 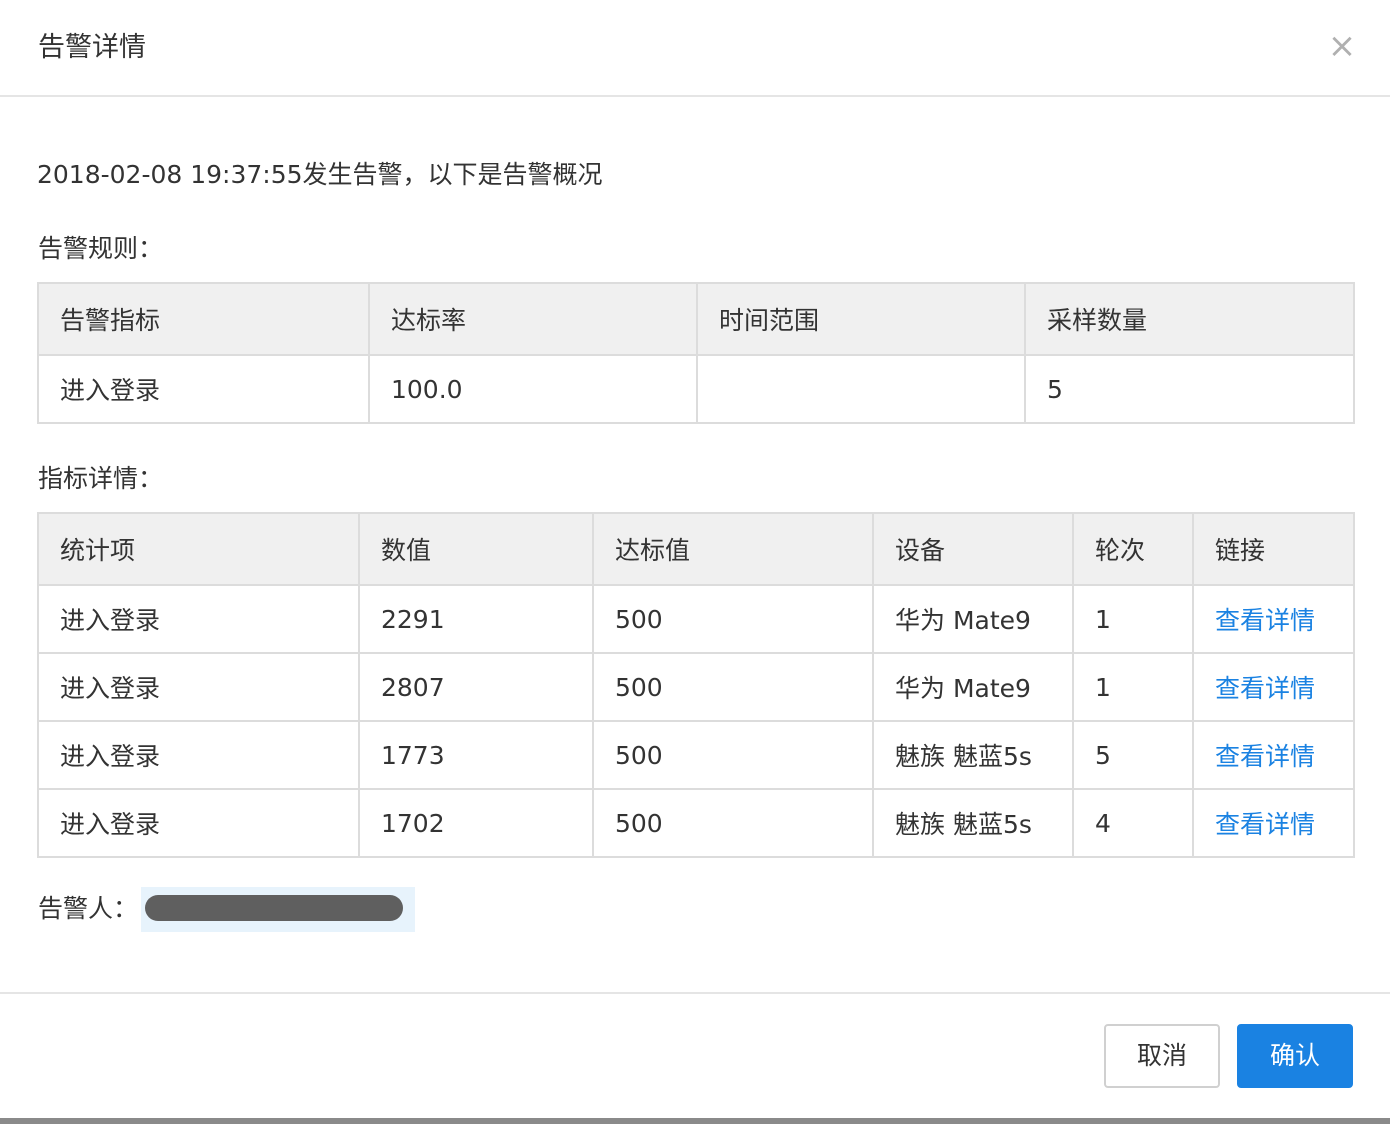 I want to click on table-row: 进入登录 2291 500 华为 Mate9 1 查看详情, so click(x=696, y=619).